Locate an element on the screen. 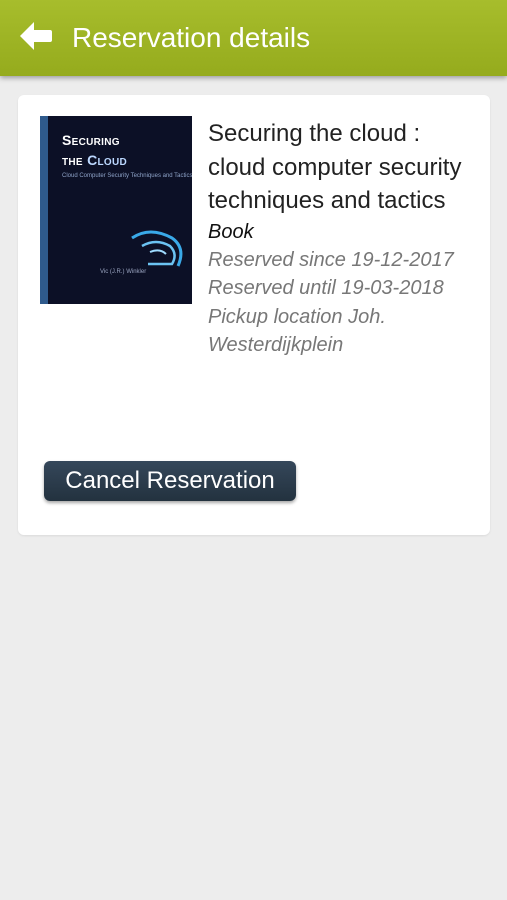  cover-title: Securing the Cloud is located at coordinates (94, 150).